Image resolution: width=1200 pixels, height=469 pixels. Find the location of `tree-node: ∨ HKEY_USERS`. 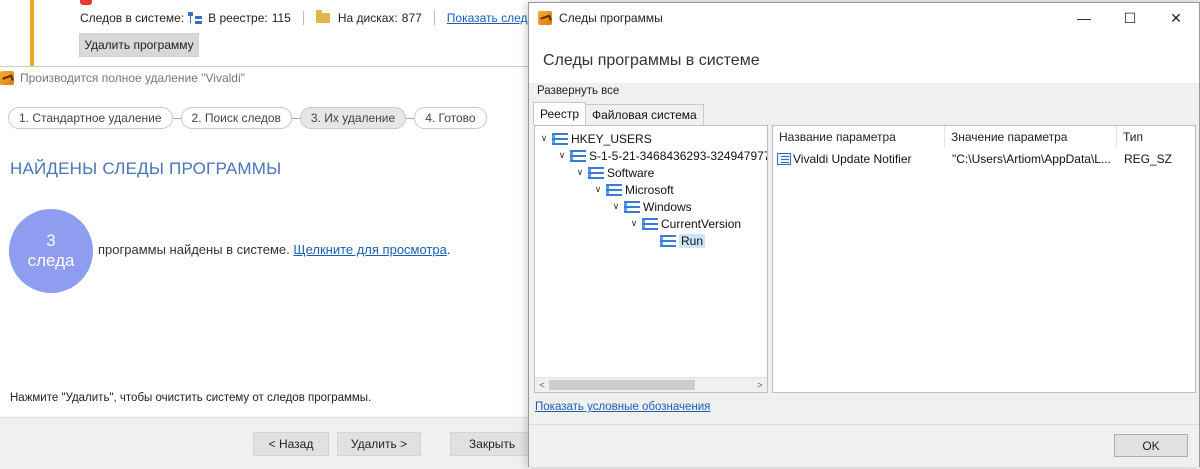

tree-node: ∨ HKEY_USERS is located at coordinates (595, 138).